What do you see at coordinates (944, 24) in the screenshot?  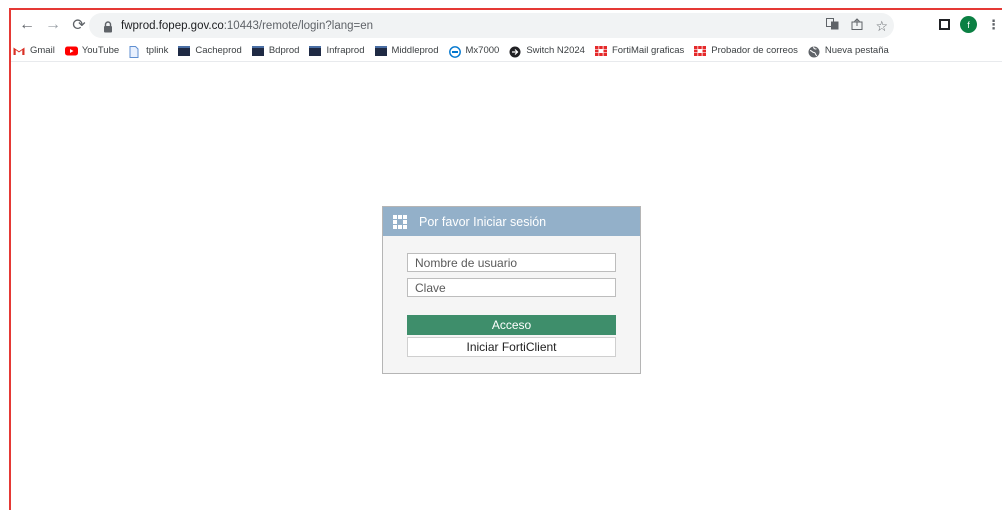 I see `sidepanel-icon` at bounding box center [944, 24].